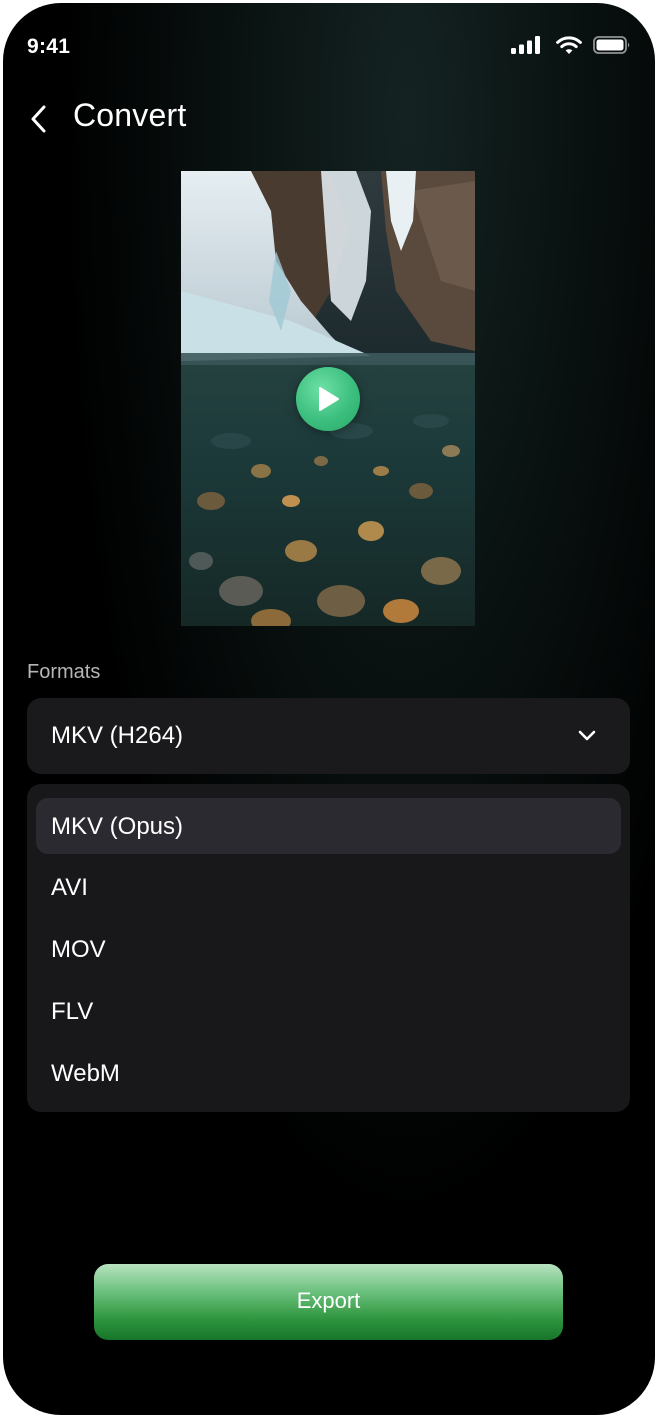  Describe the element at coordinates (117, 735) in the screenshot. I see `format-select-value: MKV (H264)` at that location.